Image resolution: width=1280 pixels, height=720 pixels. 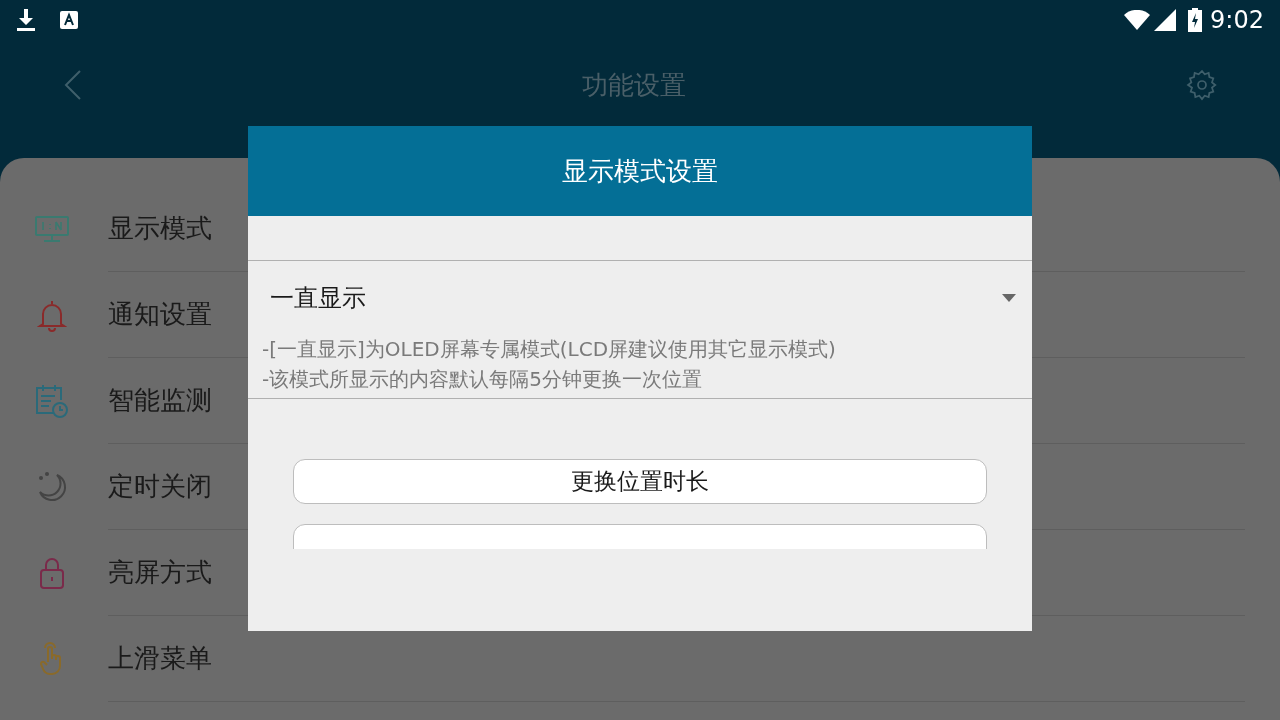 I want to click on monitor-icon, so click(x=52, y=229).